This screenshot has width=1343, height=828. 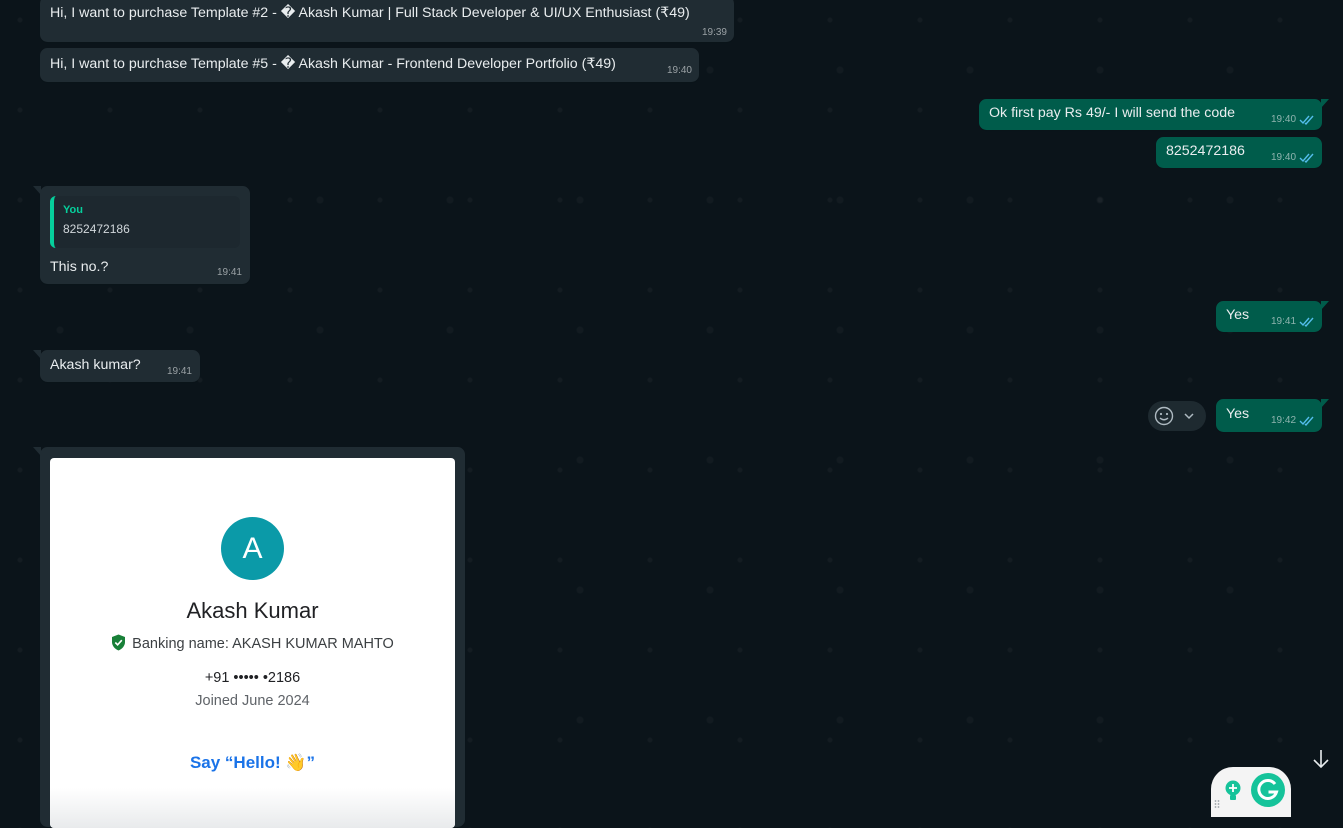 What do you see at coordinates (1268, 790) in the screenshot?
I see `grammarly-icon` at bounding box center [1268, 790].